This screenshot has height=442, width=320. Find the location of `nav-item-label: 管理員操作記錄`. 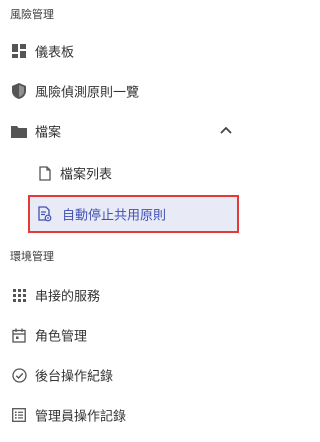

nav-item-label: 管理員操作記錄 is located at coordinates (81, 416).